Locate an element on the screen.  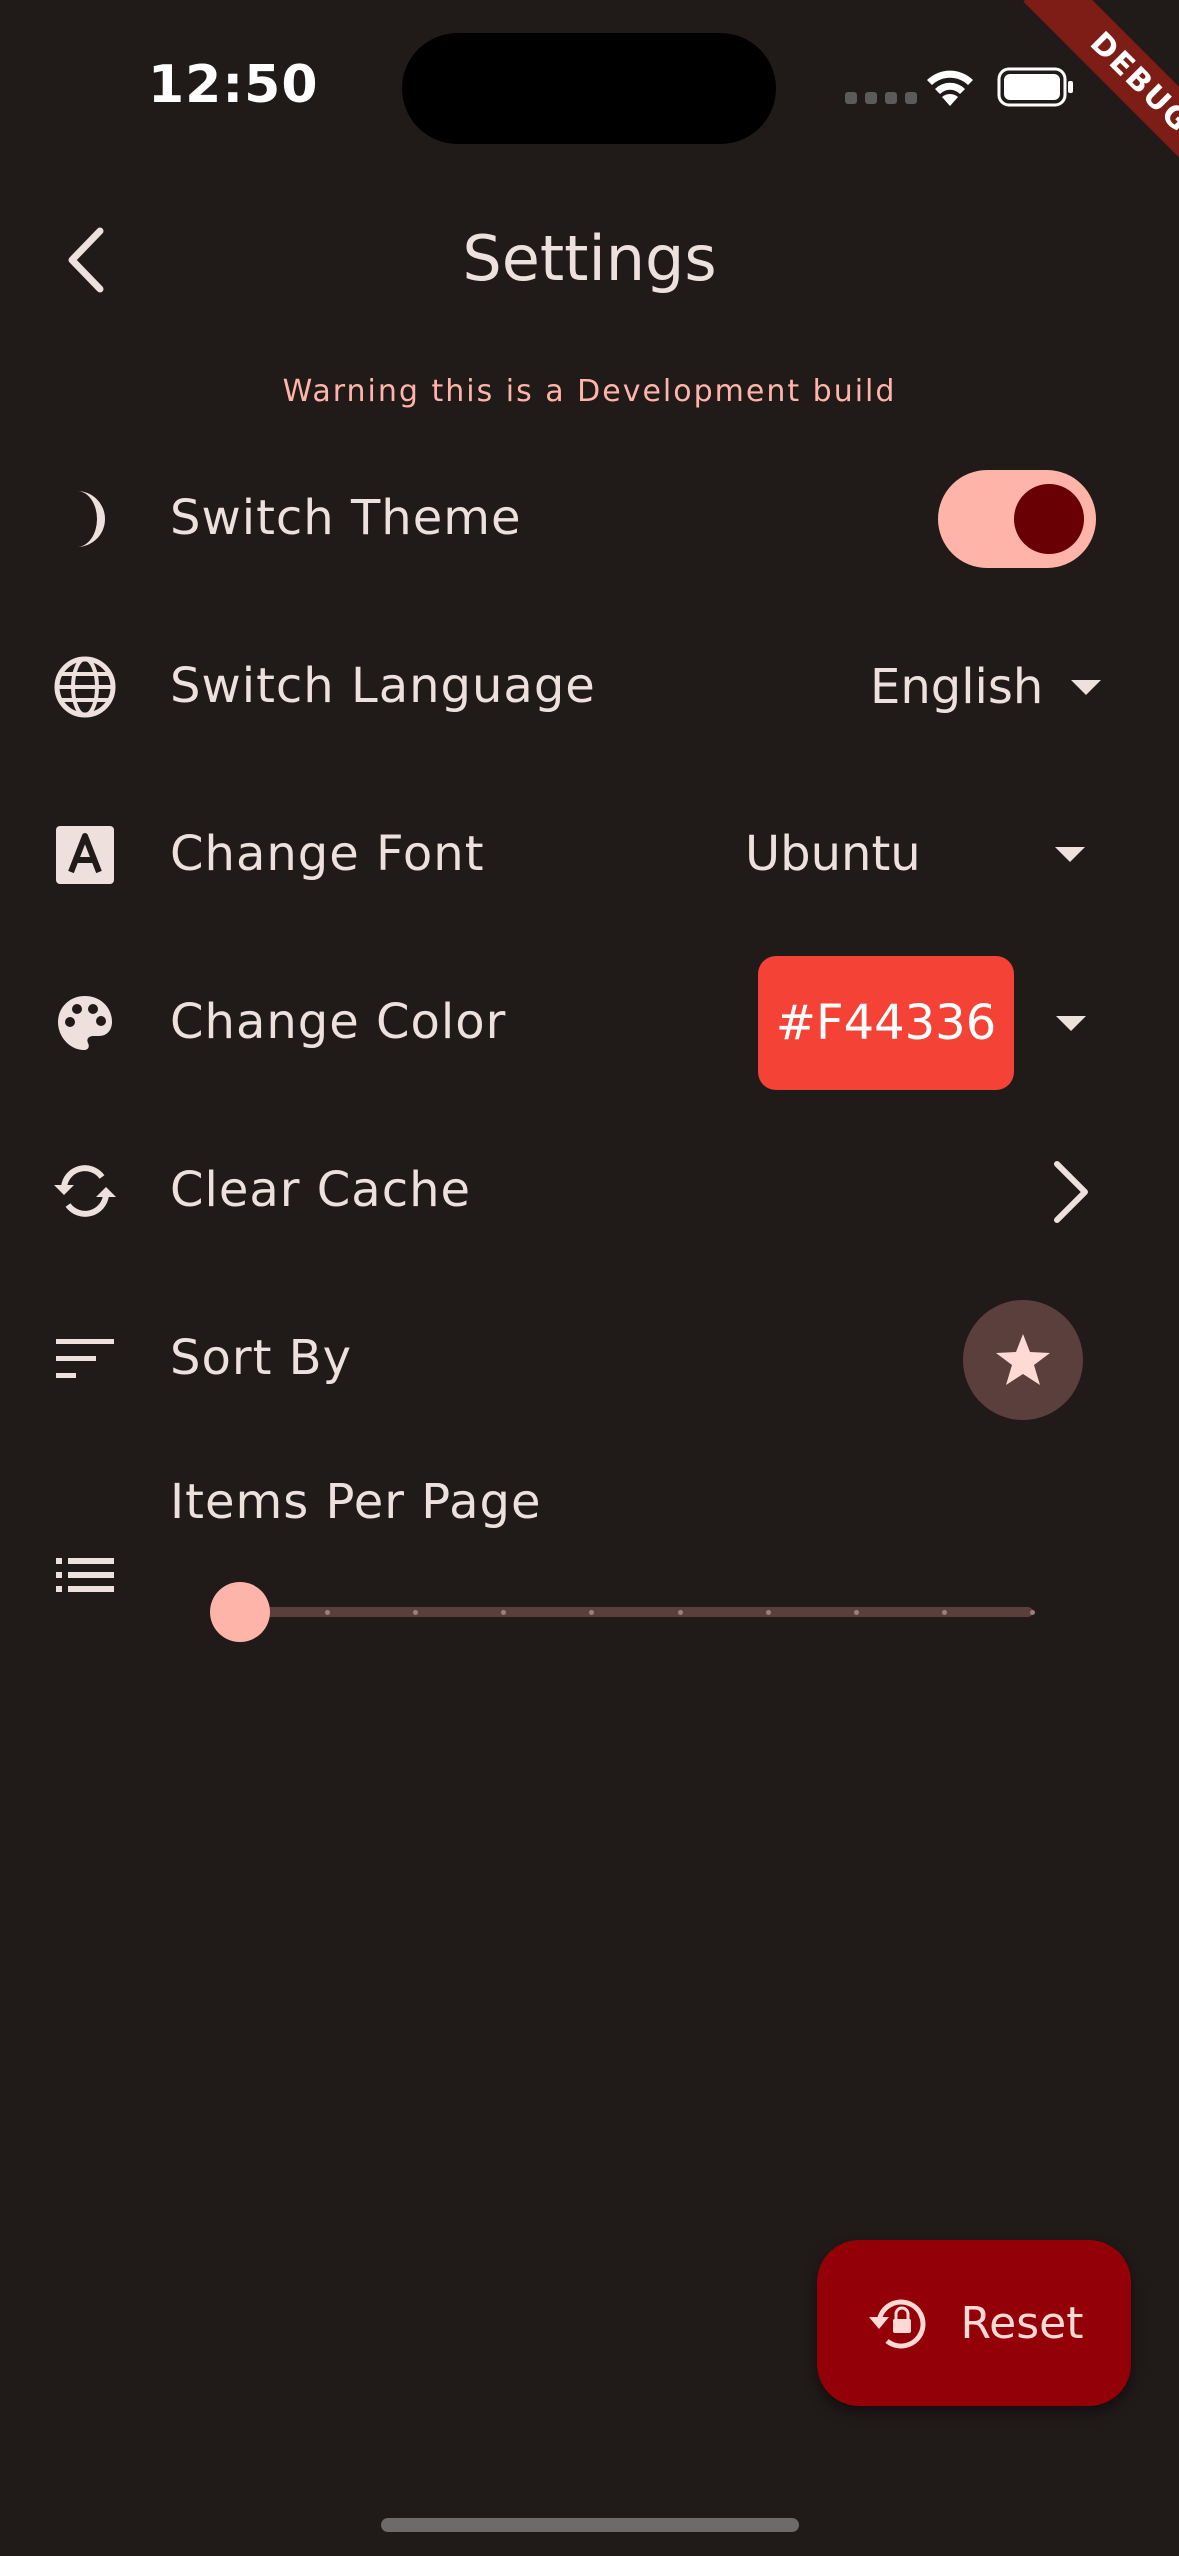
sort-by-label: Sort By is located at coordinates (261, 1358).